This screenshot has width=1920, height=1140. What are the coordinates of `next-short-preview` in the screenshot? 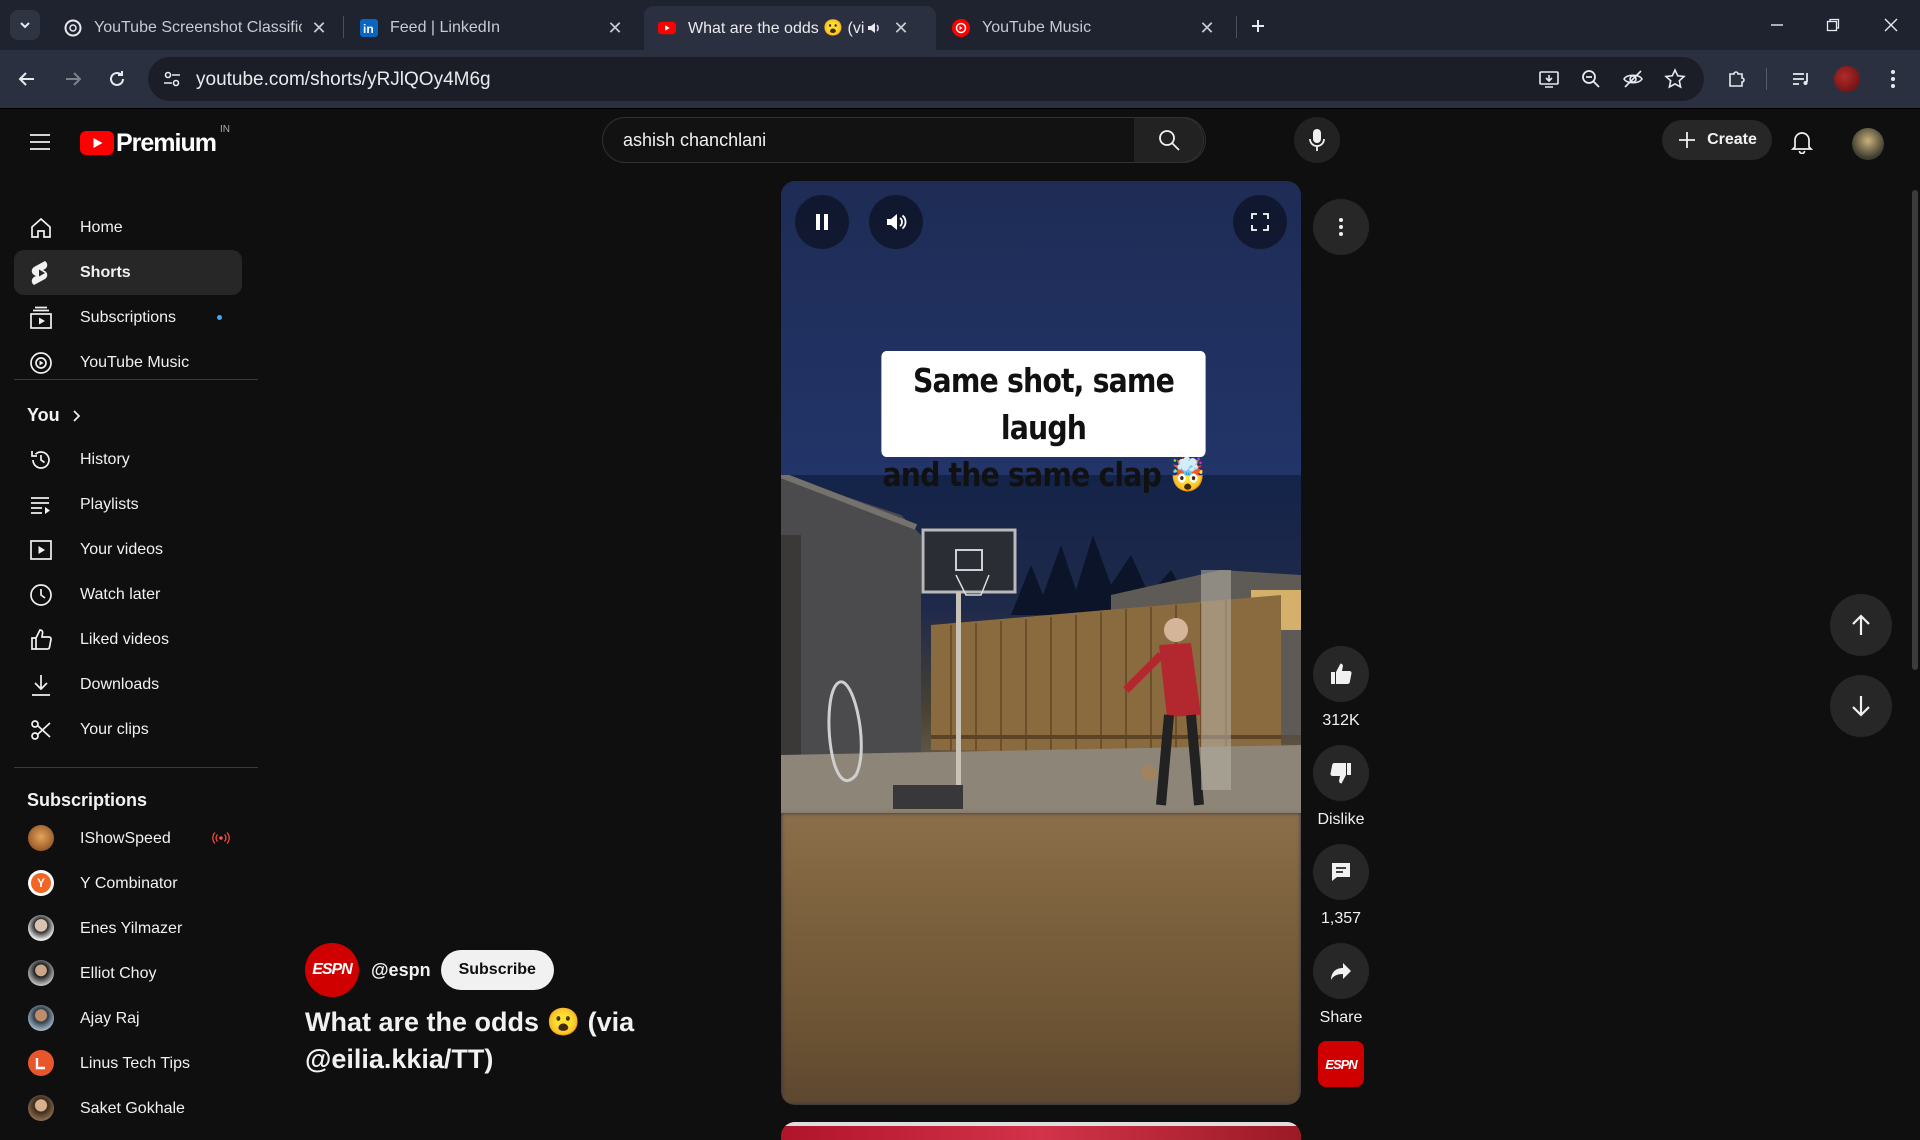 It's located at (1041, 1131).